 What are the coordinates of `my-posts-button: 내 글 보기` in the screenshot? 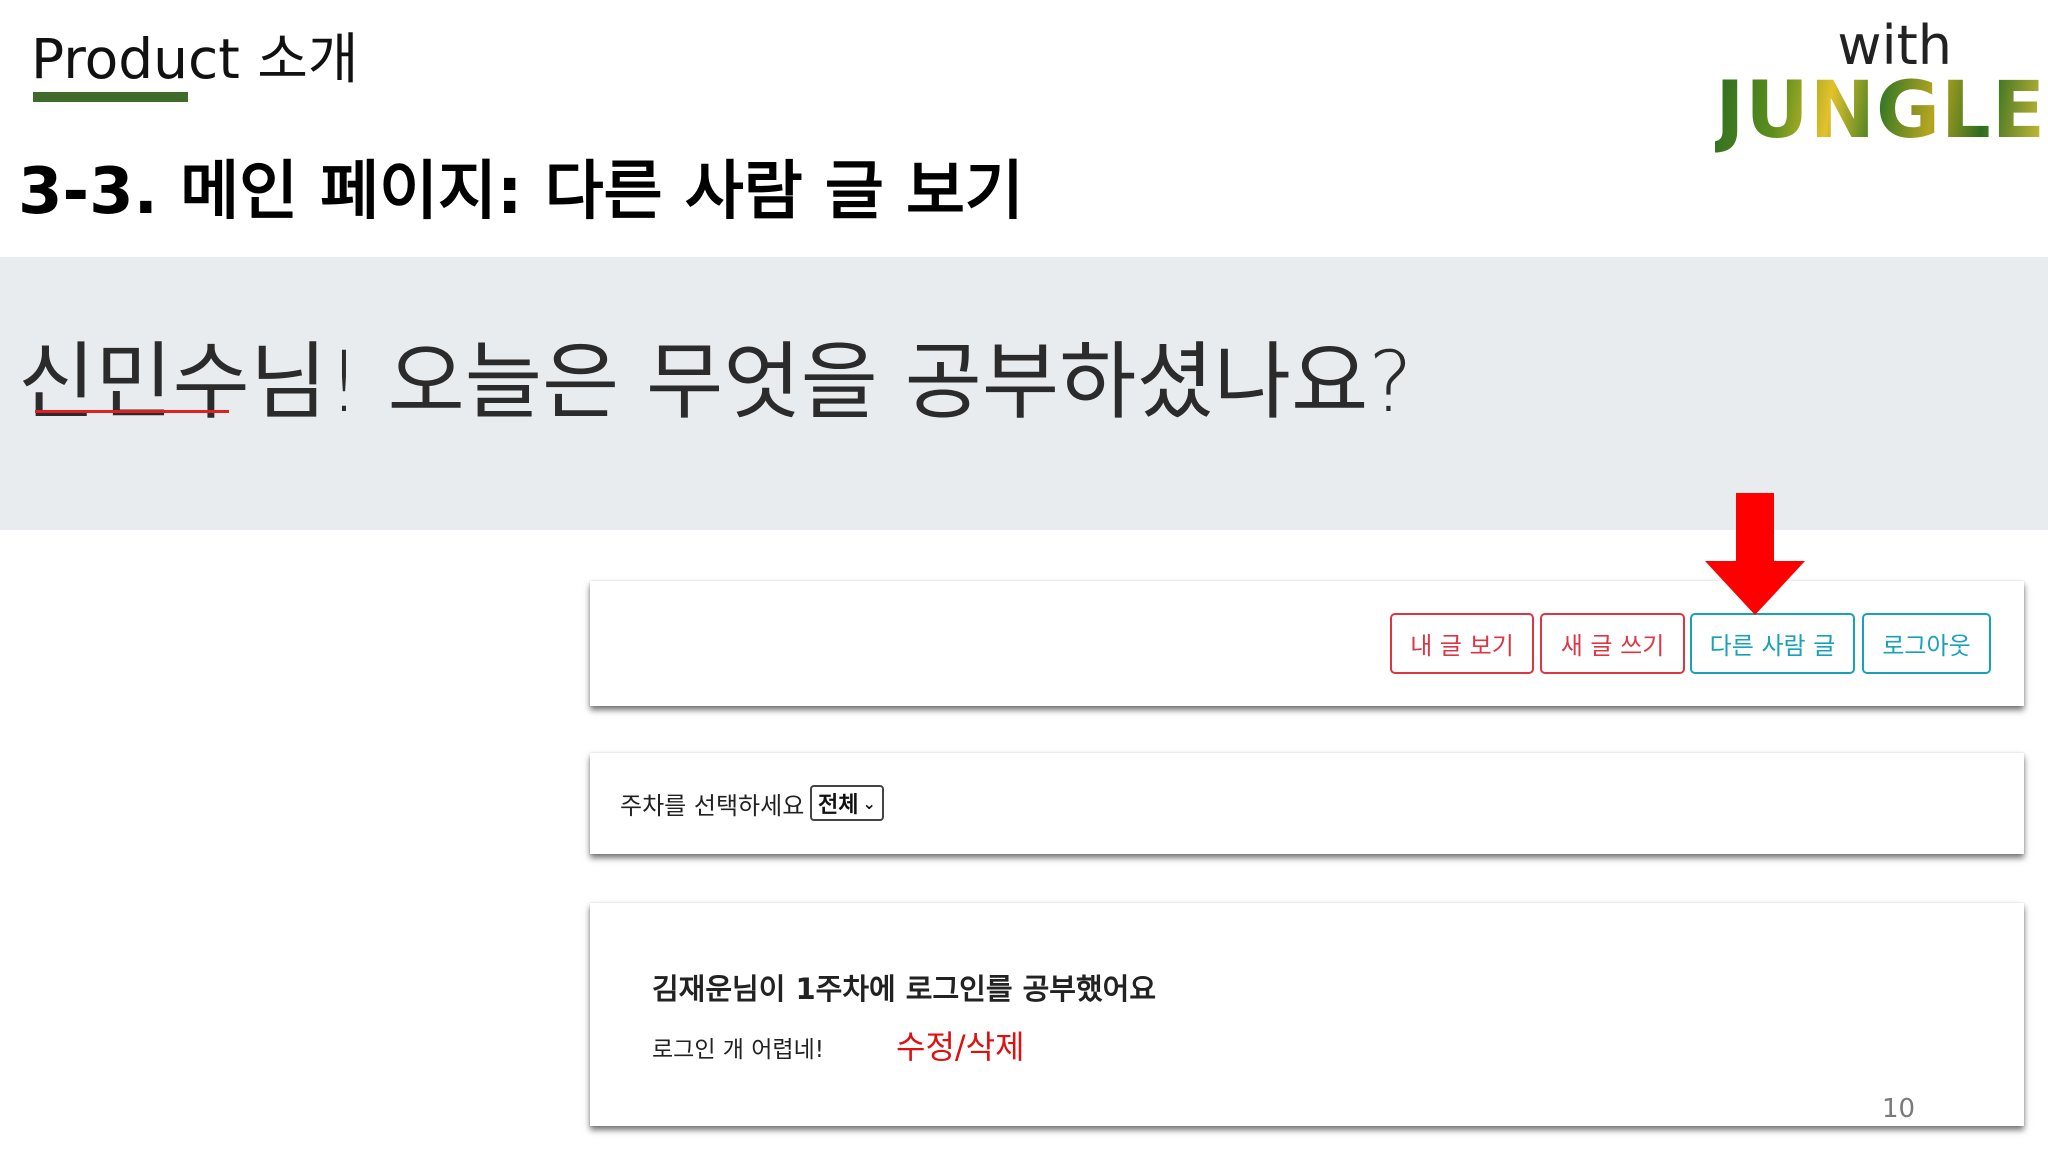 It's located at (1462, 643).